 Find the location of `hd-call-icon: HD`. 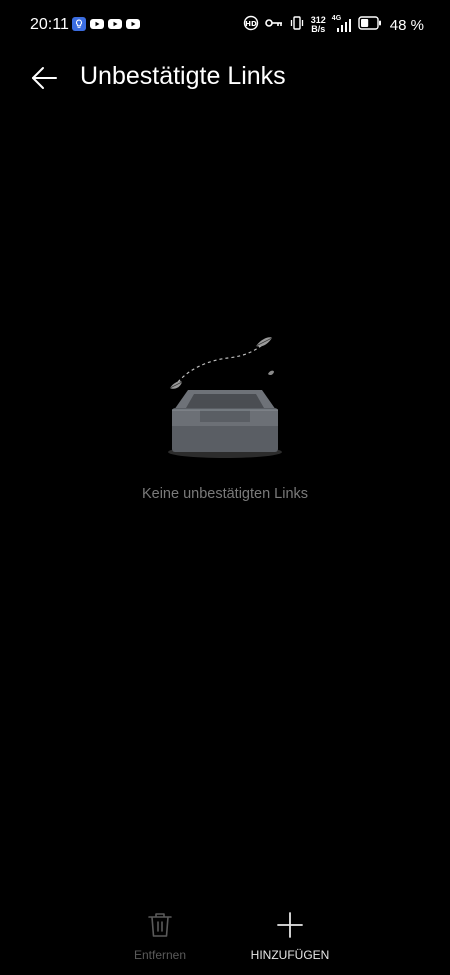

hd-call-icon: HD is located at coordinates (251, 25).